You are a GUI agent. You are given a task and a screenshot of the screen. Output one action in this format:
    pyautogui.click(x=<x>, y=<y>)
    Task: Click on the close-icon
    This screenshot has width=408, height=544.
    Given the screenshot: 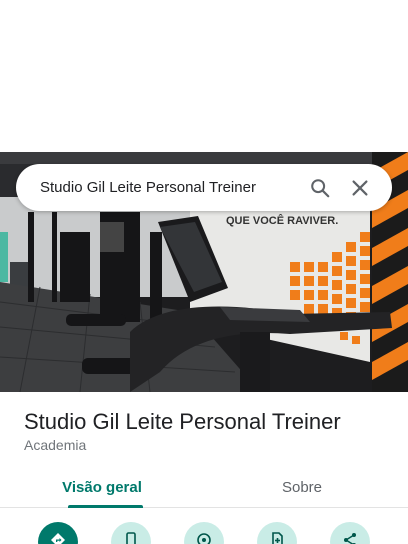 What is the action you would take?
    pyautogui.click(x=360, y=188)
    